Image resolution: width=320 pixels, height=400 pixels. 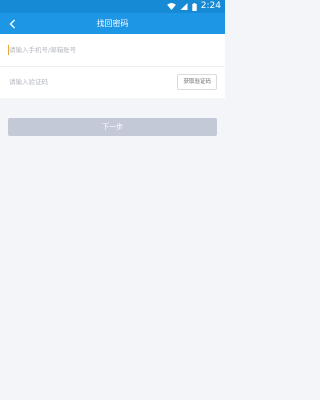 What do you see at coordinates (8, 50) in the screenshot?
I see `text-cursor` at bounding box center [8, 50].